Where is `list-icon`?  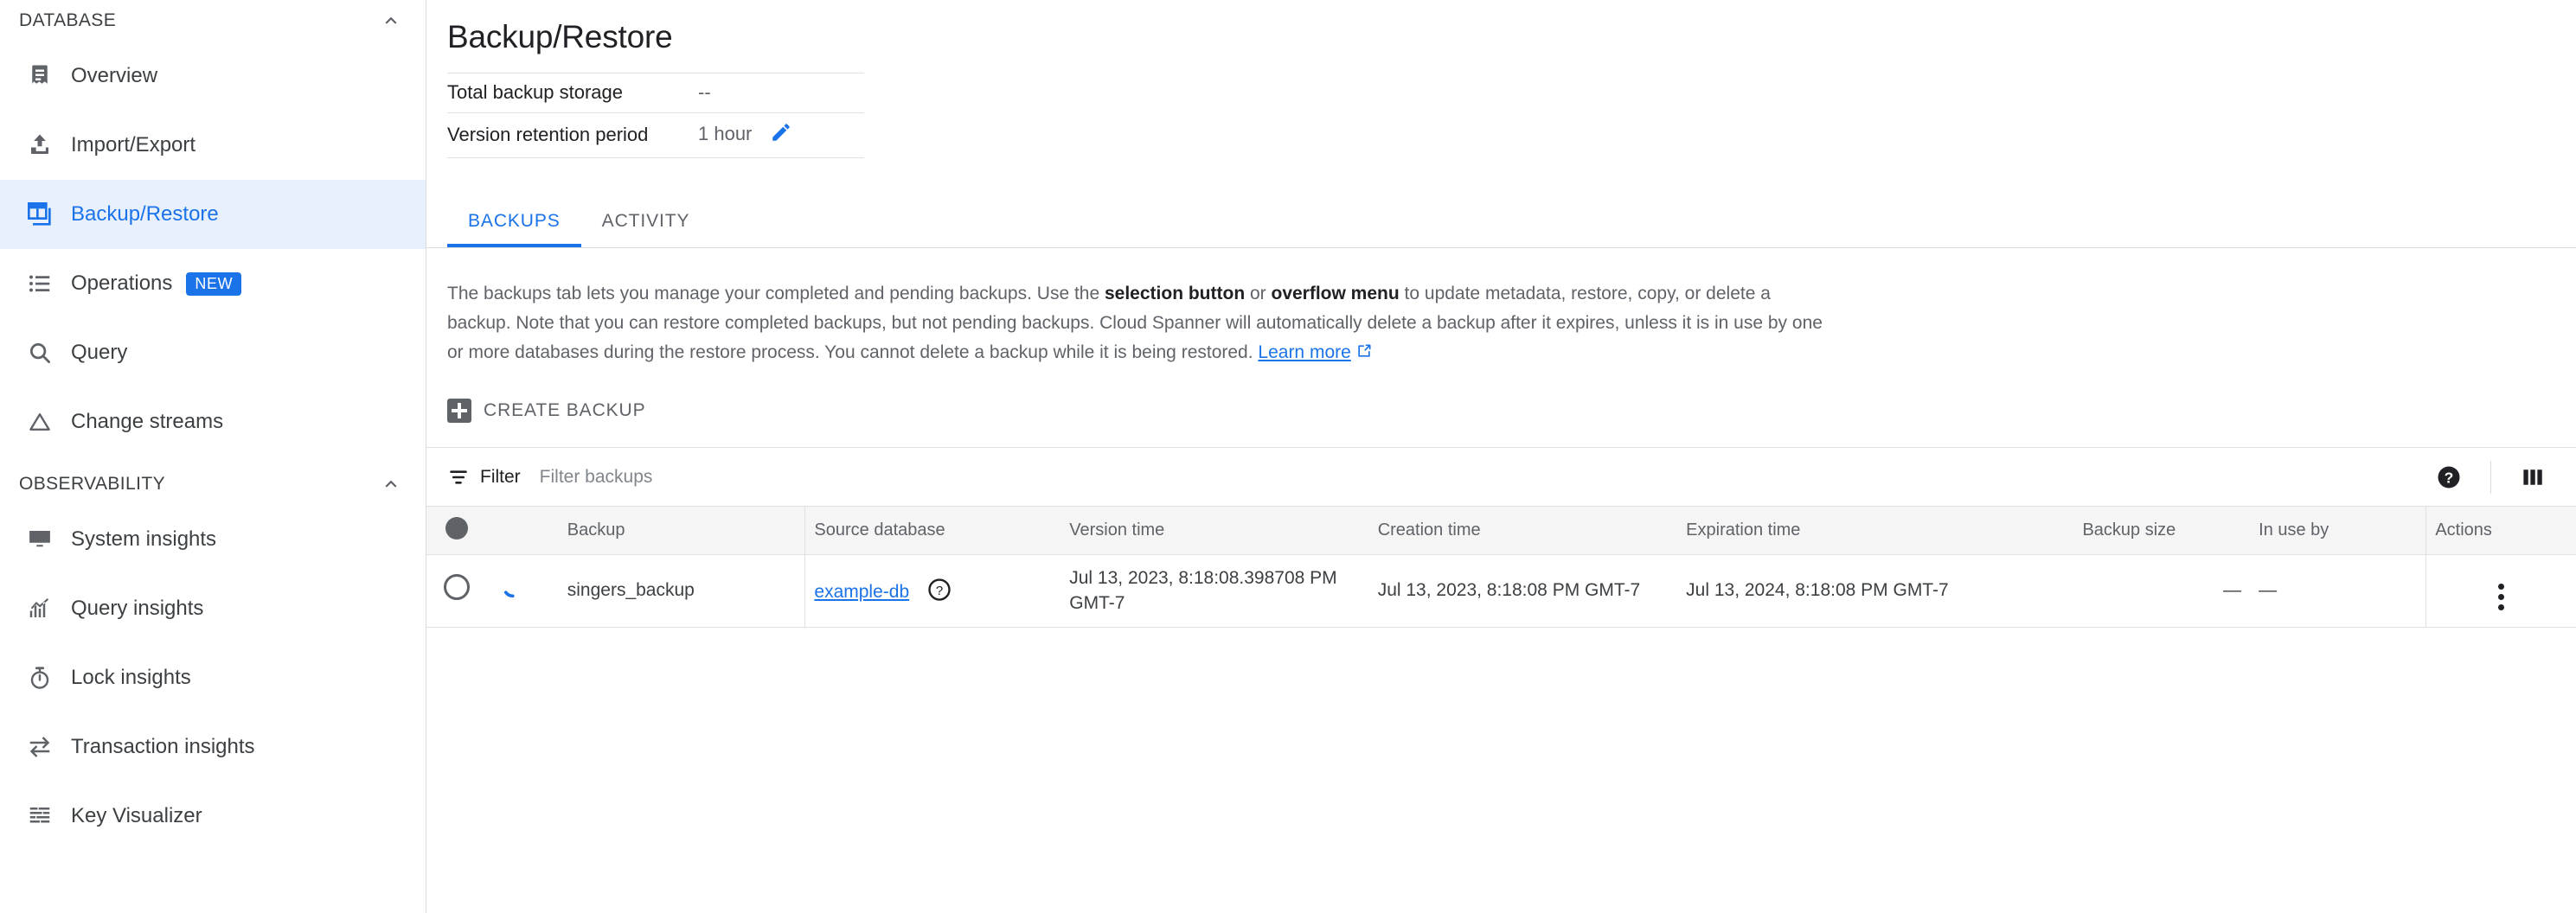
list-icon is located at coordinates (40, 283).